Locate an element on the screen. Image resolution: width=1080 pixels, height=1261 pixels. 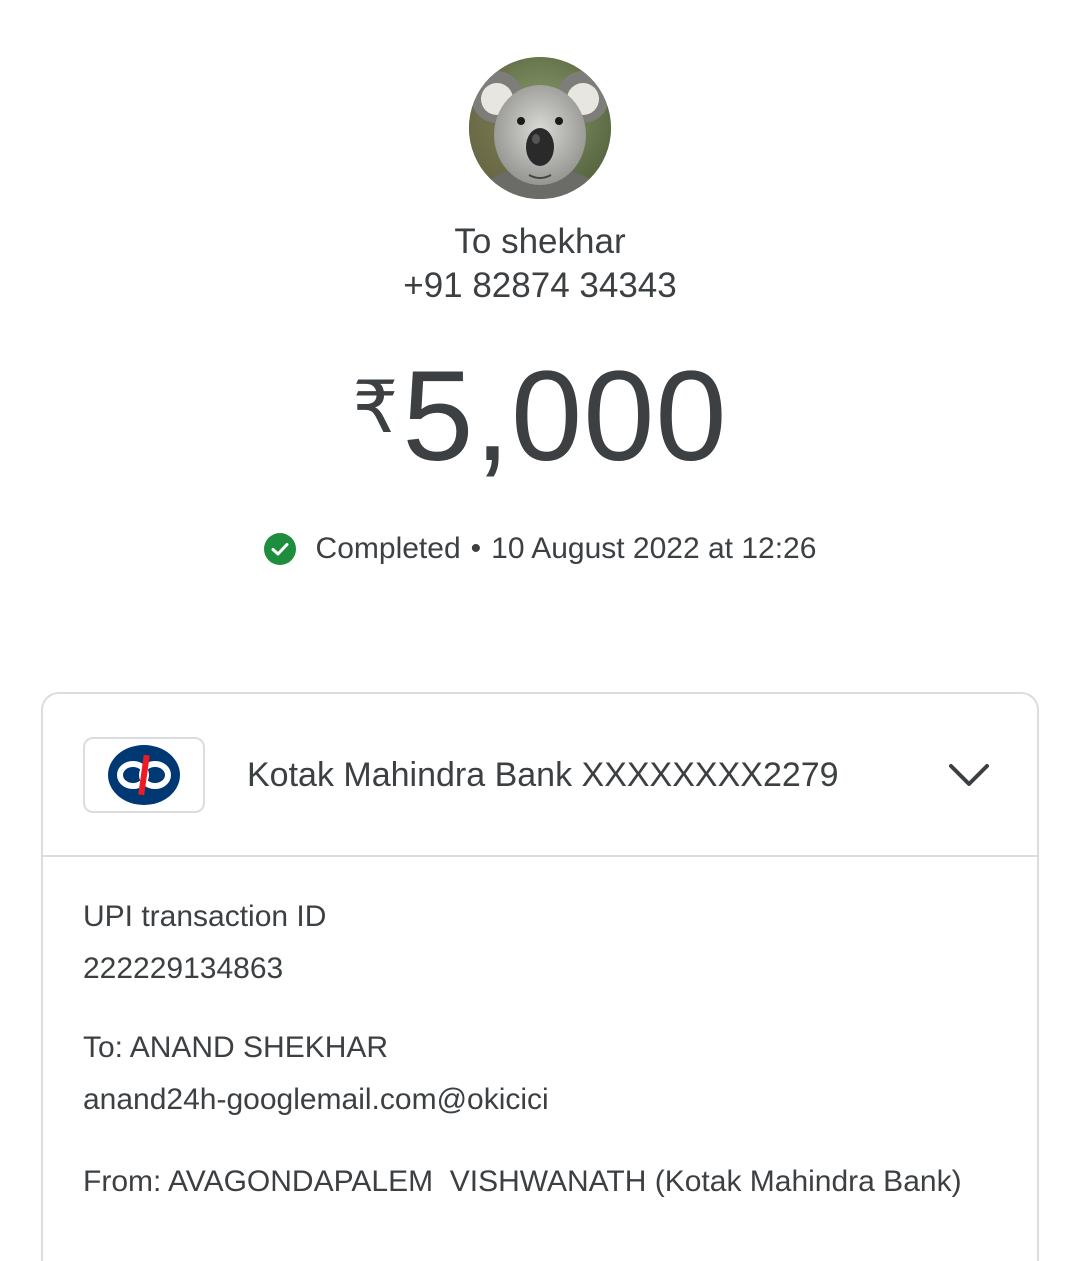
amount-value: 5,000 is located at coordinates (565, 416).